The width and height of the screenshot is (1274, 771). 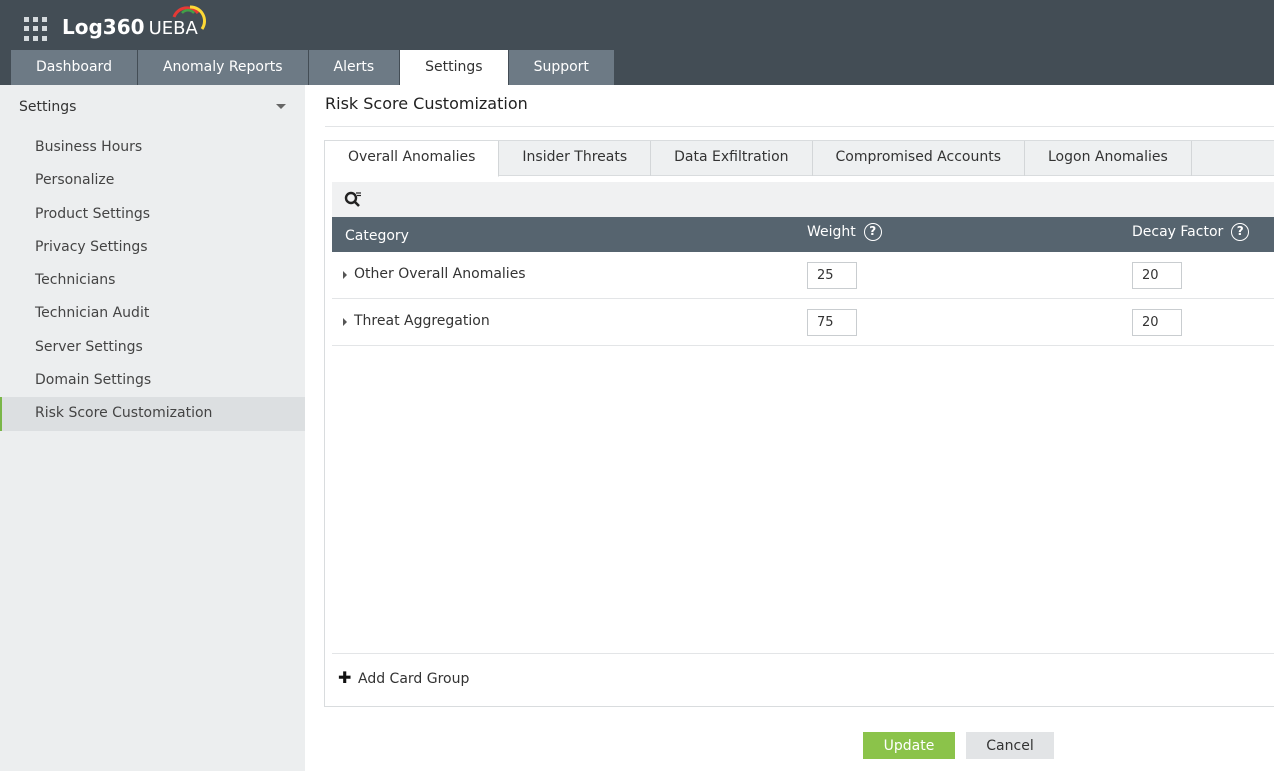 What do you see at coordinates (422, 321) in the screenshot?
I see `row-category: Threat Aggregation` at bounding box center [422, 321].